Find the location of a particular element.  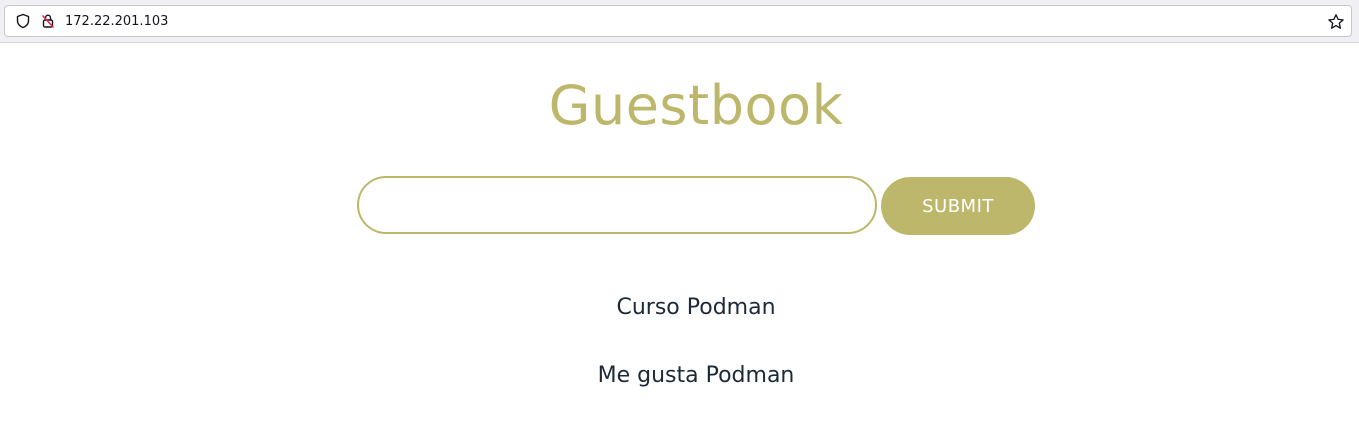

browser-toolbar: 172.22.201.103 is located at coordinates (679, 21).